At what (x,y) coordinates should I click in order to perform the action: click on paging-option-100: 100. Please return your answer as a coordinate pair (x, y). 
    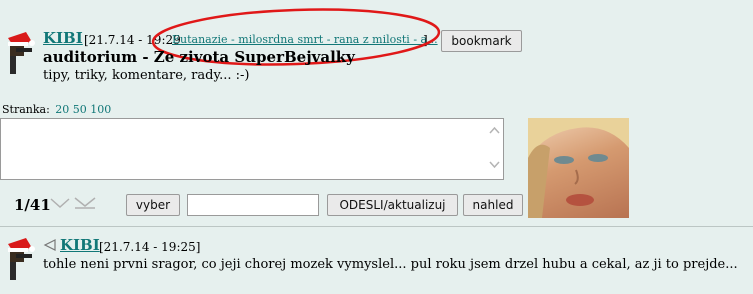
    Looking at the image, I should click on (100, 109).